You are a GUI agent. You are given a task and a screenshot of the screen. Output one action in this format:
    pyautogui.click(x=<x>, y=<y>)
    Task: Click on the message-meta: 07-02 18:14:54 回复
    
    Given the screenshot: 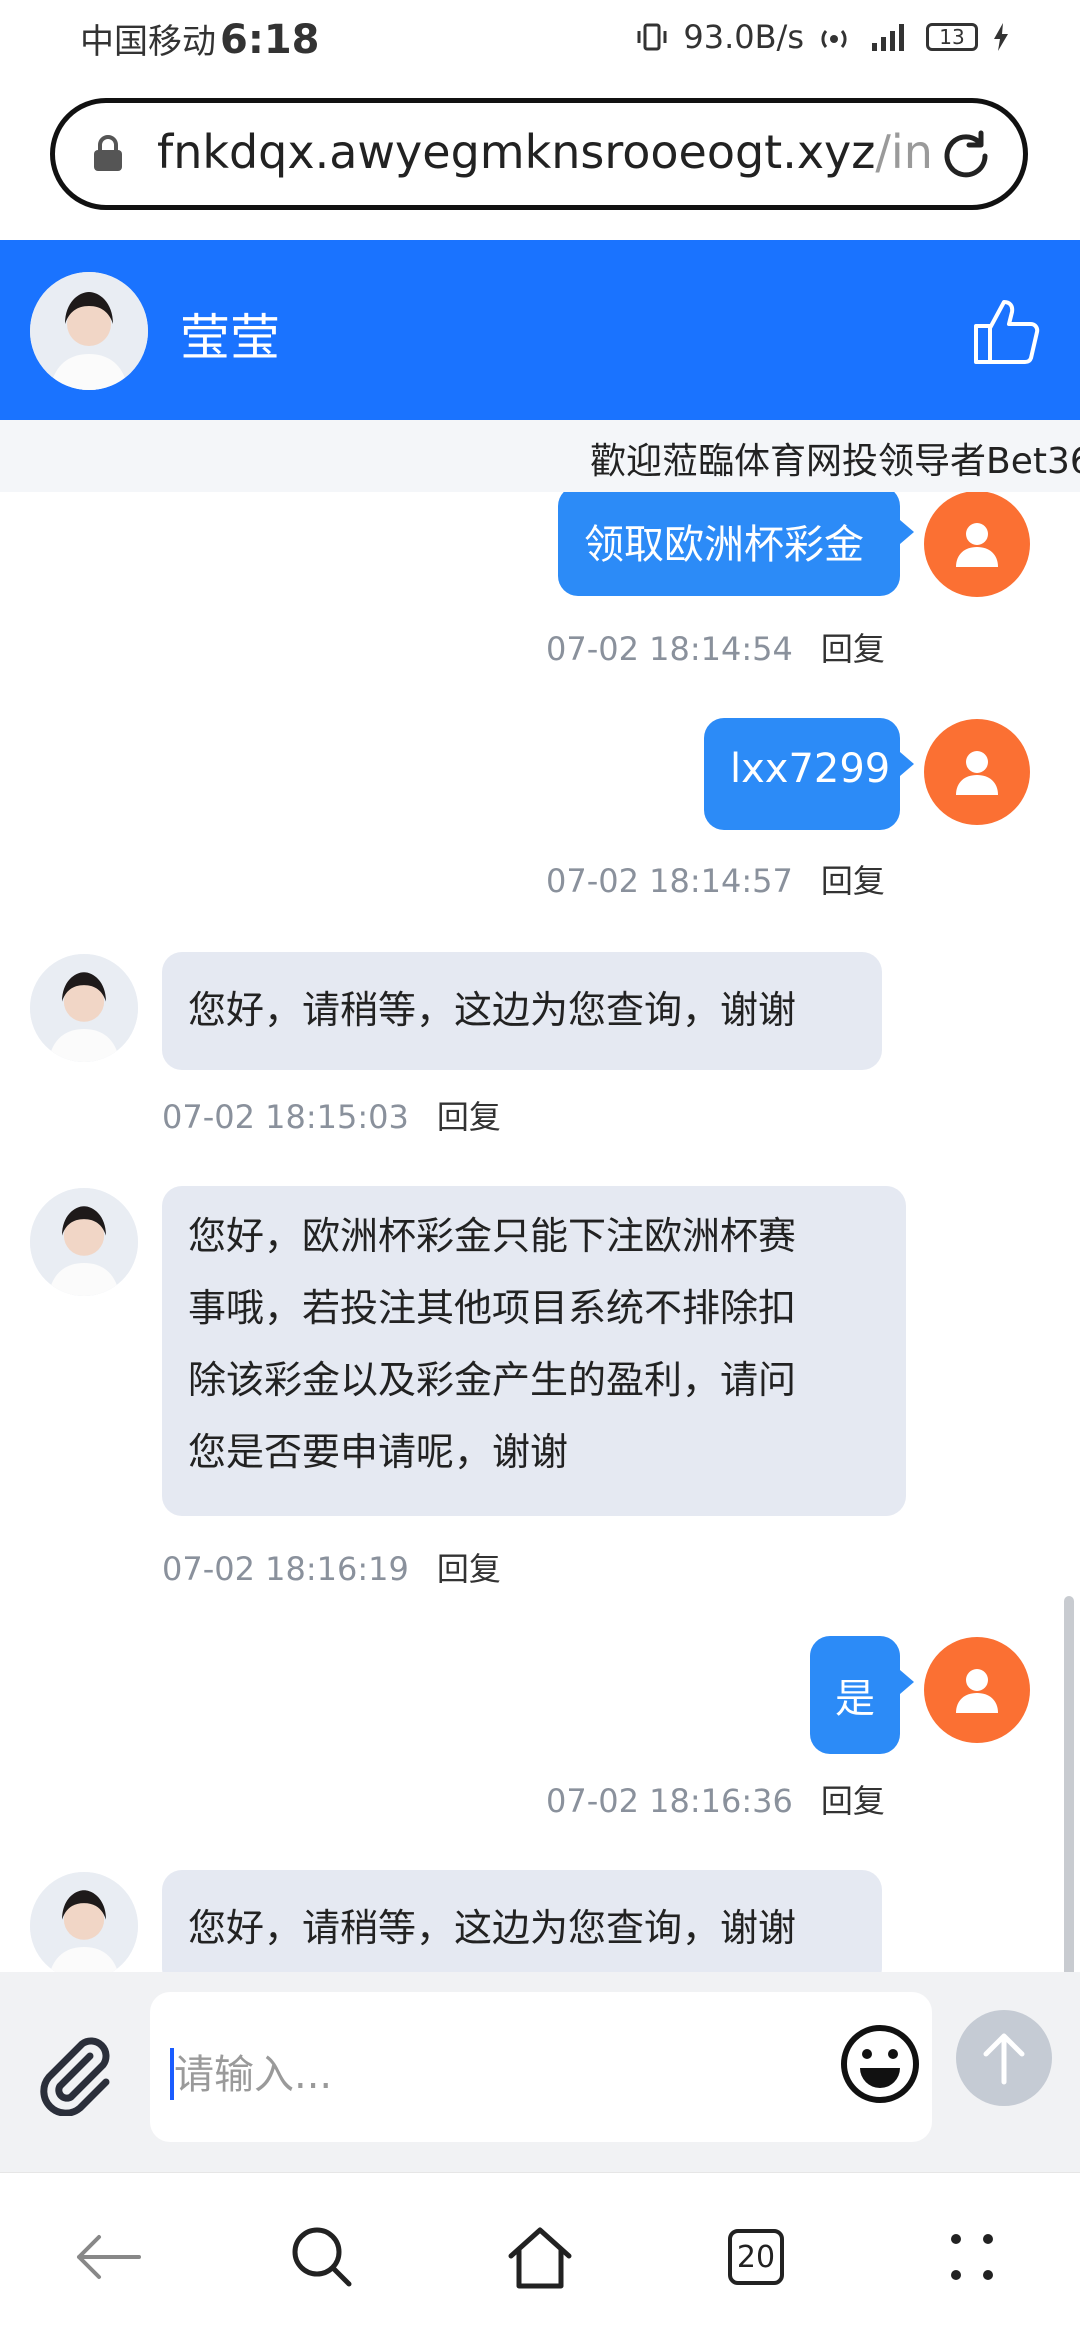 What is the action you would take?
    pyautogui.click(x=715, y=647)
    